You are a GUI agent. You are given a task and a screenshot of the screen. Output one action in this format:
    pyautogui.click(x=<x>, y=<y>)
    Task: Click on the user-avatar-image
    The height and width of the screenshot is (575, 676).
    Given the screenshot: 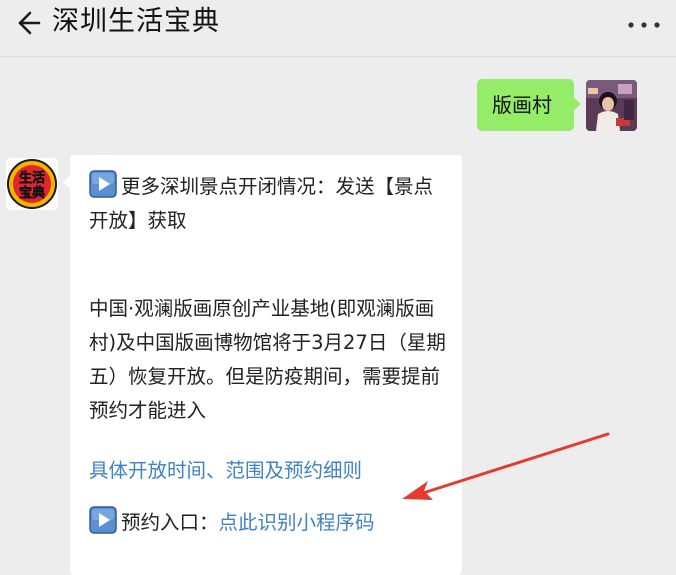 What is the action you would take?
    pyautogui.click(x=611, y=105)
    